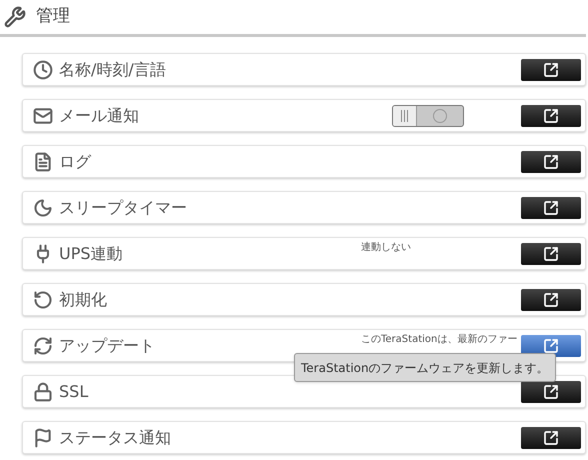 This screenshot has height=460, width=588. I want to click on setting-label: SSL, so click(74, 391).